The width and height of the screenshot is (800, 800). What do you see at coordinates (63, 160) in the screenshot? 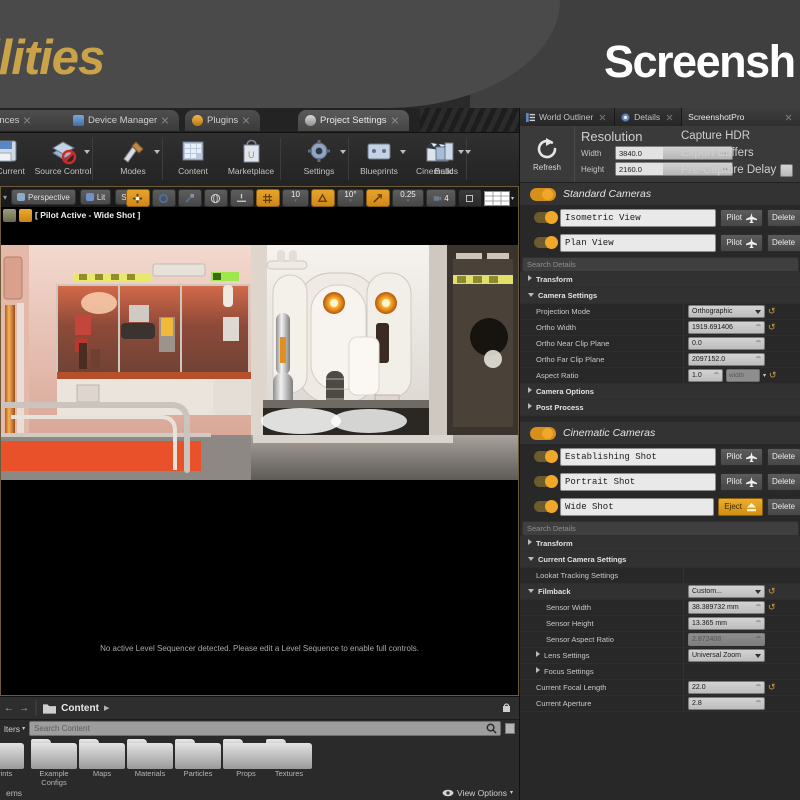
I see `source-control-button: Source Control` at bounding box center [63, 160].